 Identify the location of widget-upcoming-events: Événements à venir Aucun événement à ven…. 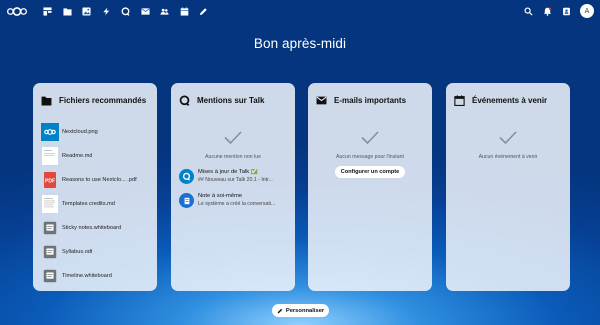
(508, 187).